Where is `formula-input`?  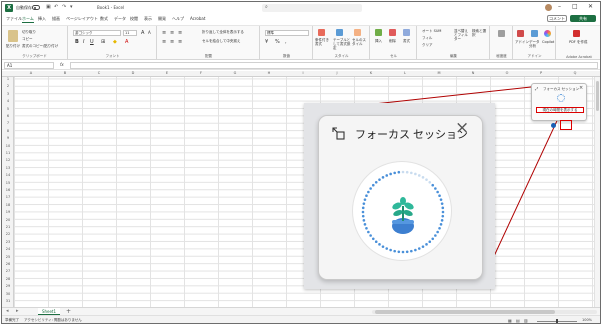 formula-input is located at coordinates (334, 65).